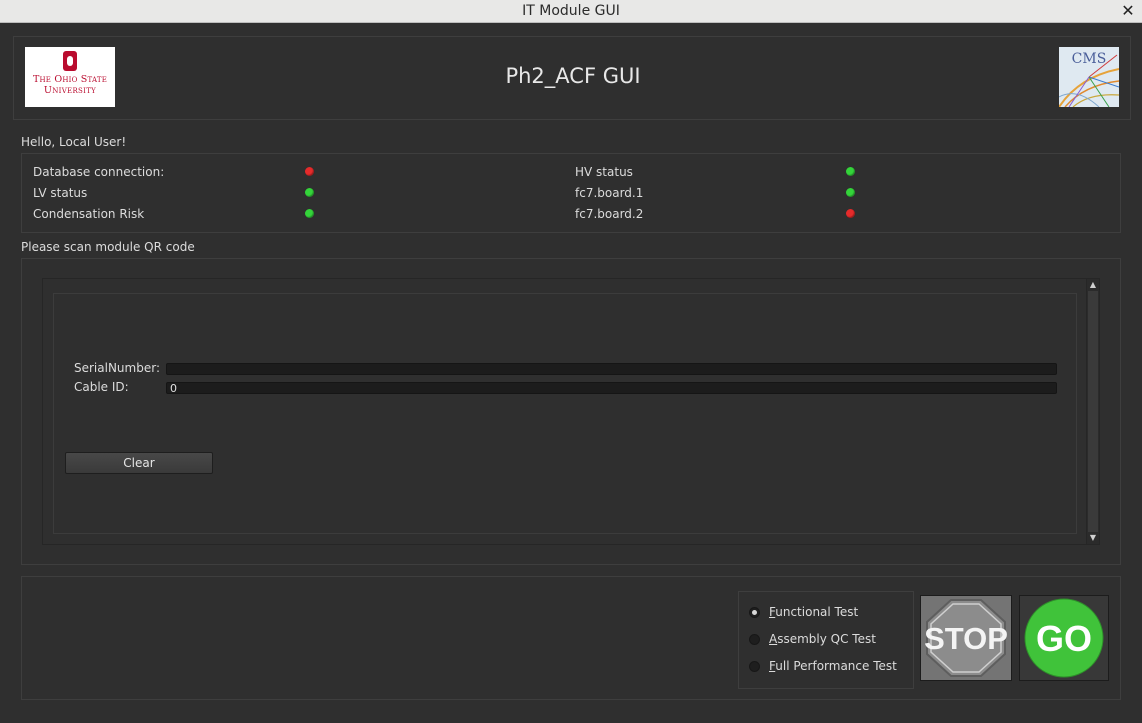 Image resolution: width=1142 pixels, height=723 pixels. Describe the element at coordinates (101, 387) in the screenshot. I see `cable-id-label: Cable ID:` at that location.